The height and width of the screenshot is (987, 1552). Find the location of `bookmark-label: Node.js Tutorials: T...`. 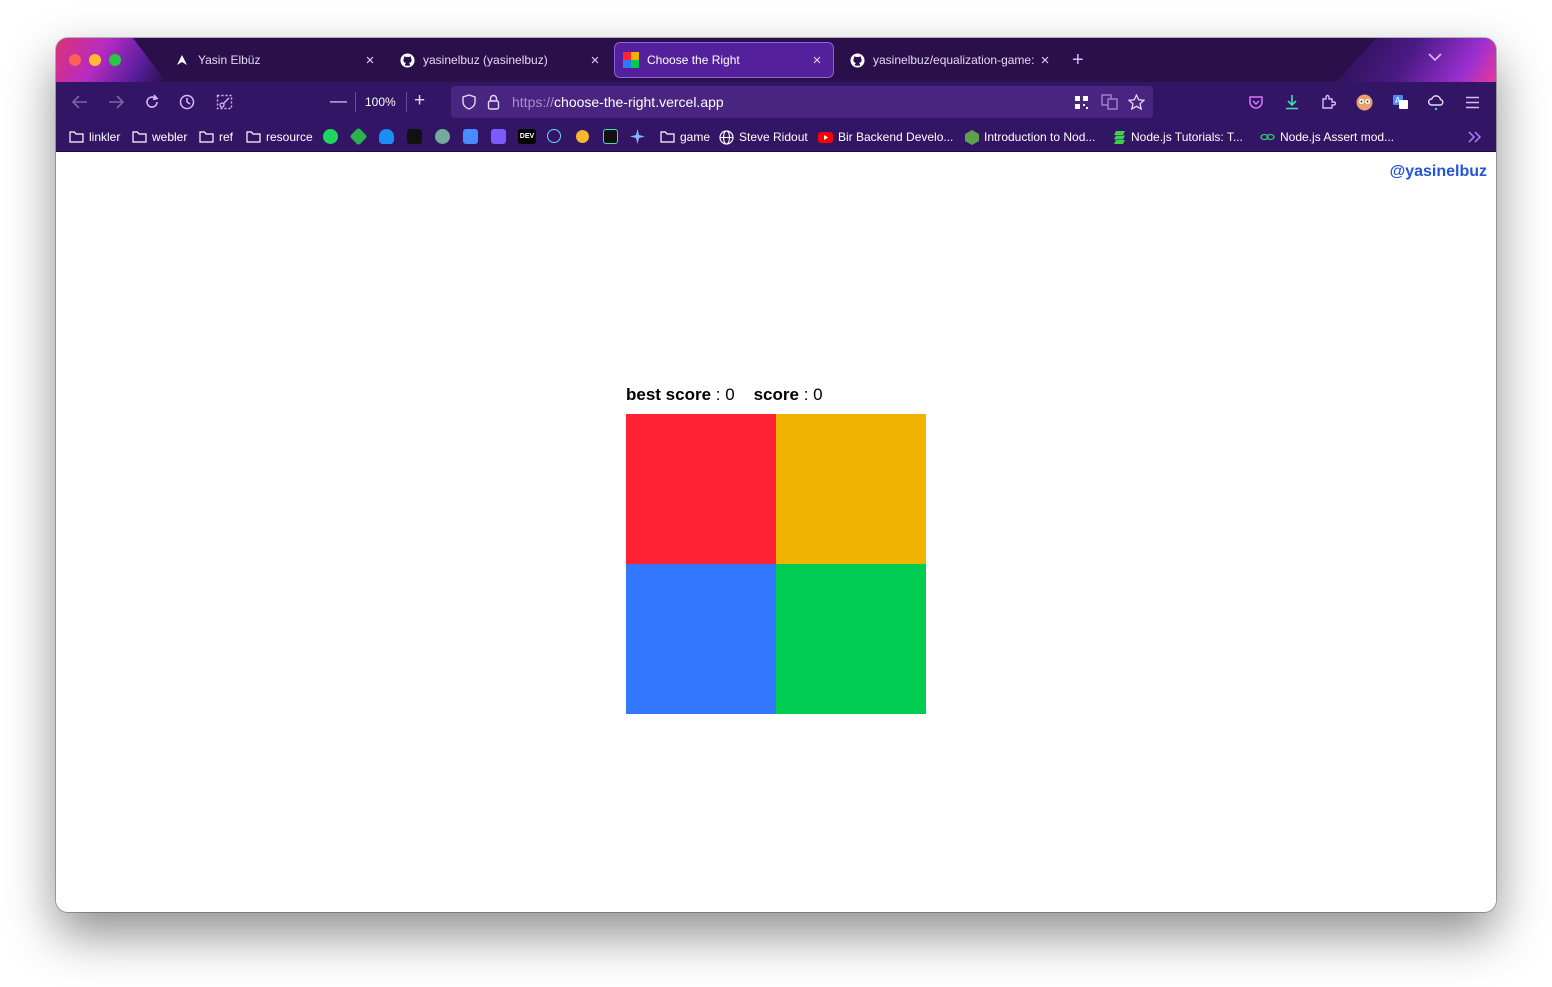

bookmark-label: Node.js Tutorials: T... is located at coordinates (1187, 137).